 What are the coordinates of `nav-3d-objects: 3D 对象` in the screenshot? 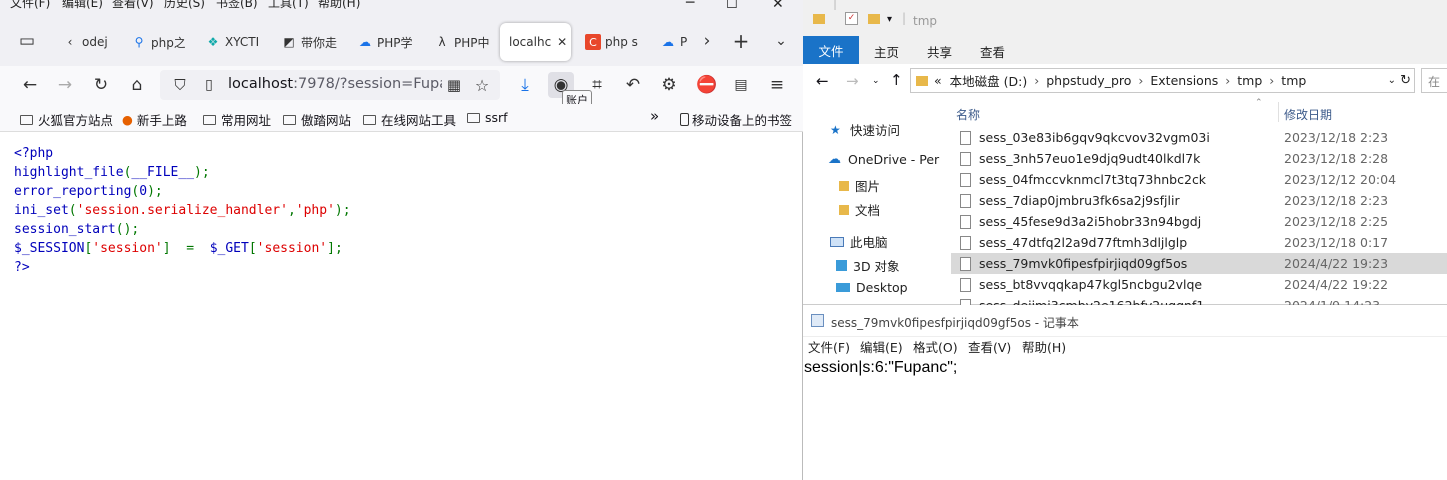 It's located at (868, 265).